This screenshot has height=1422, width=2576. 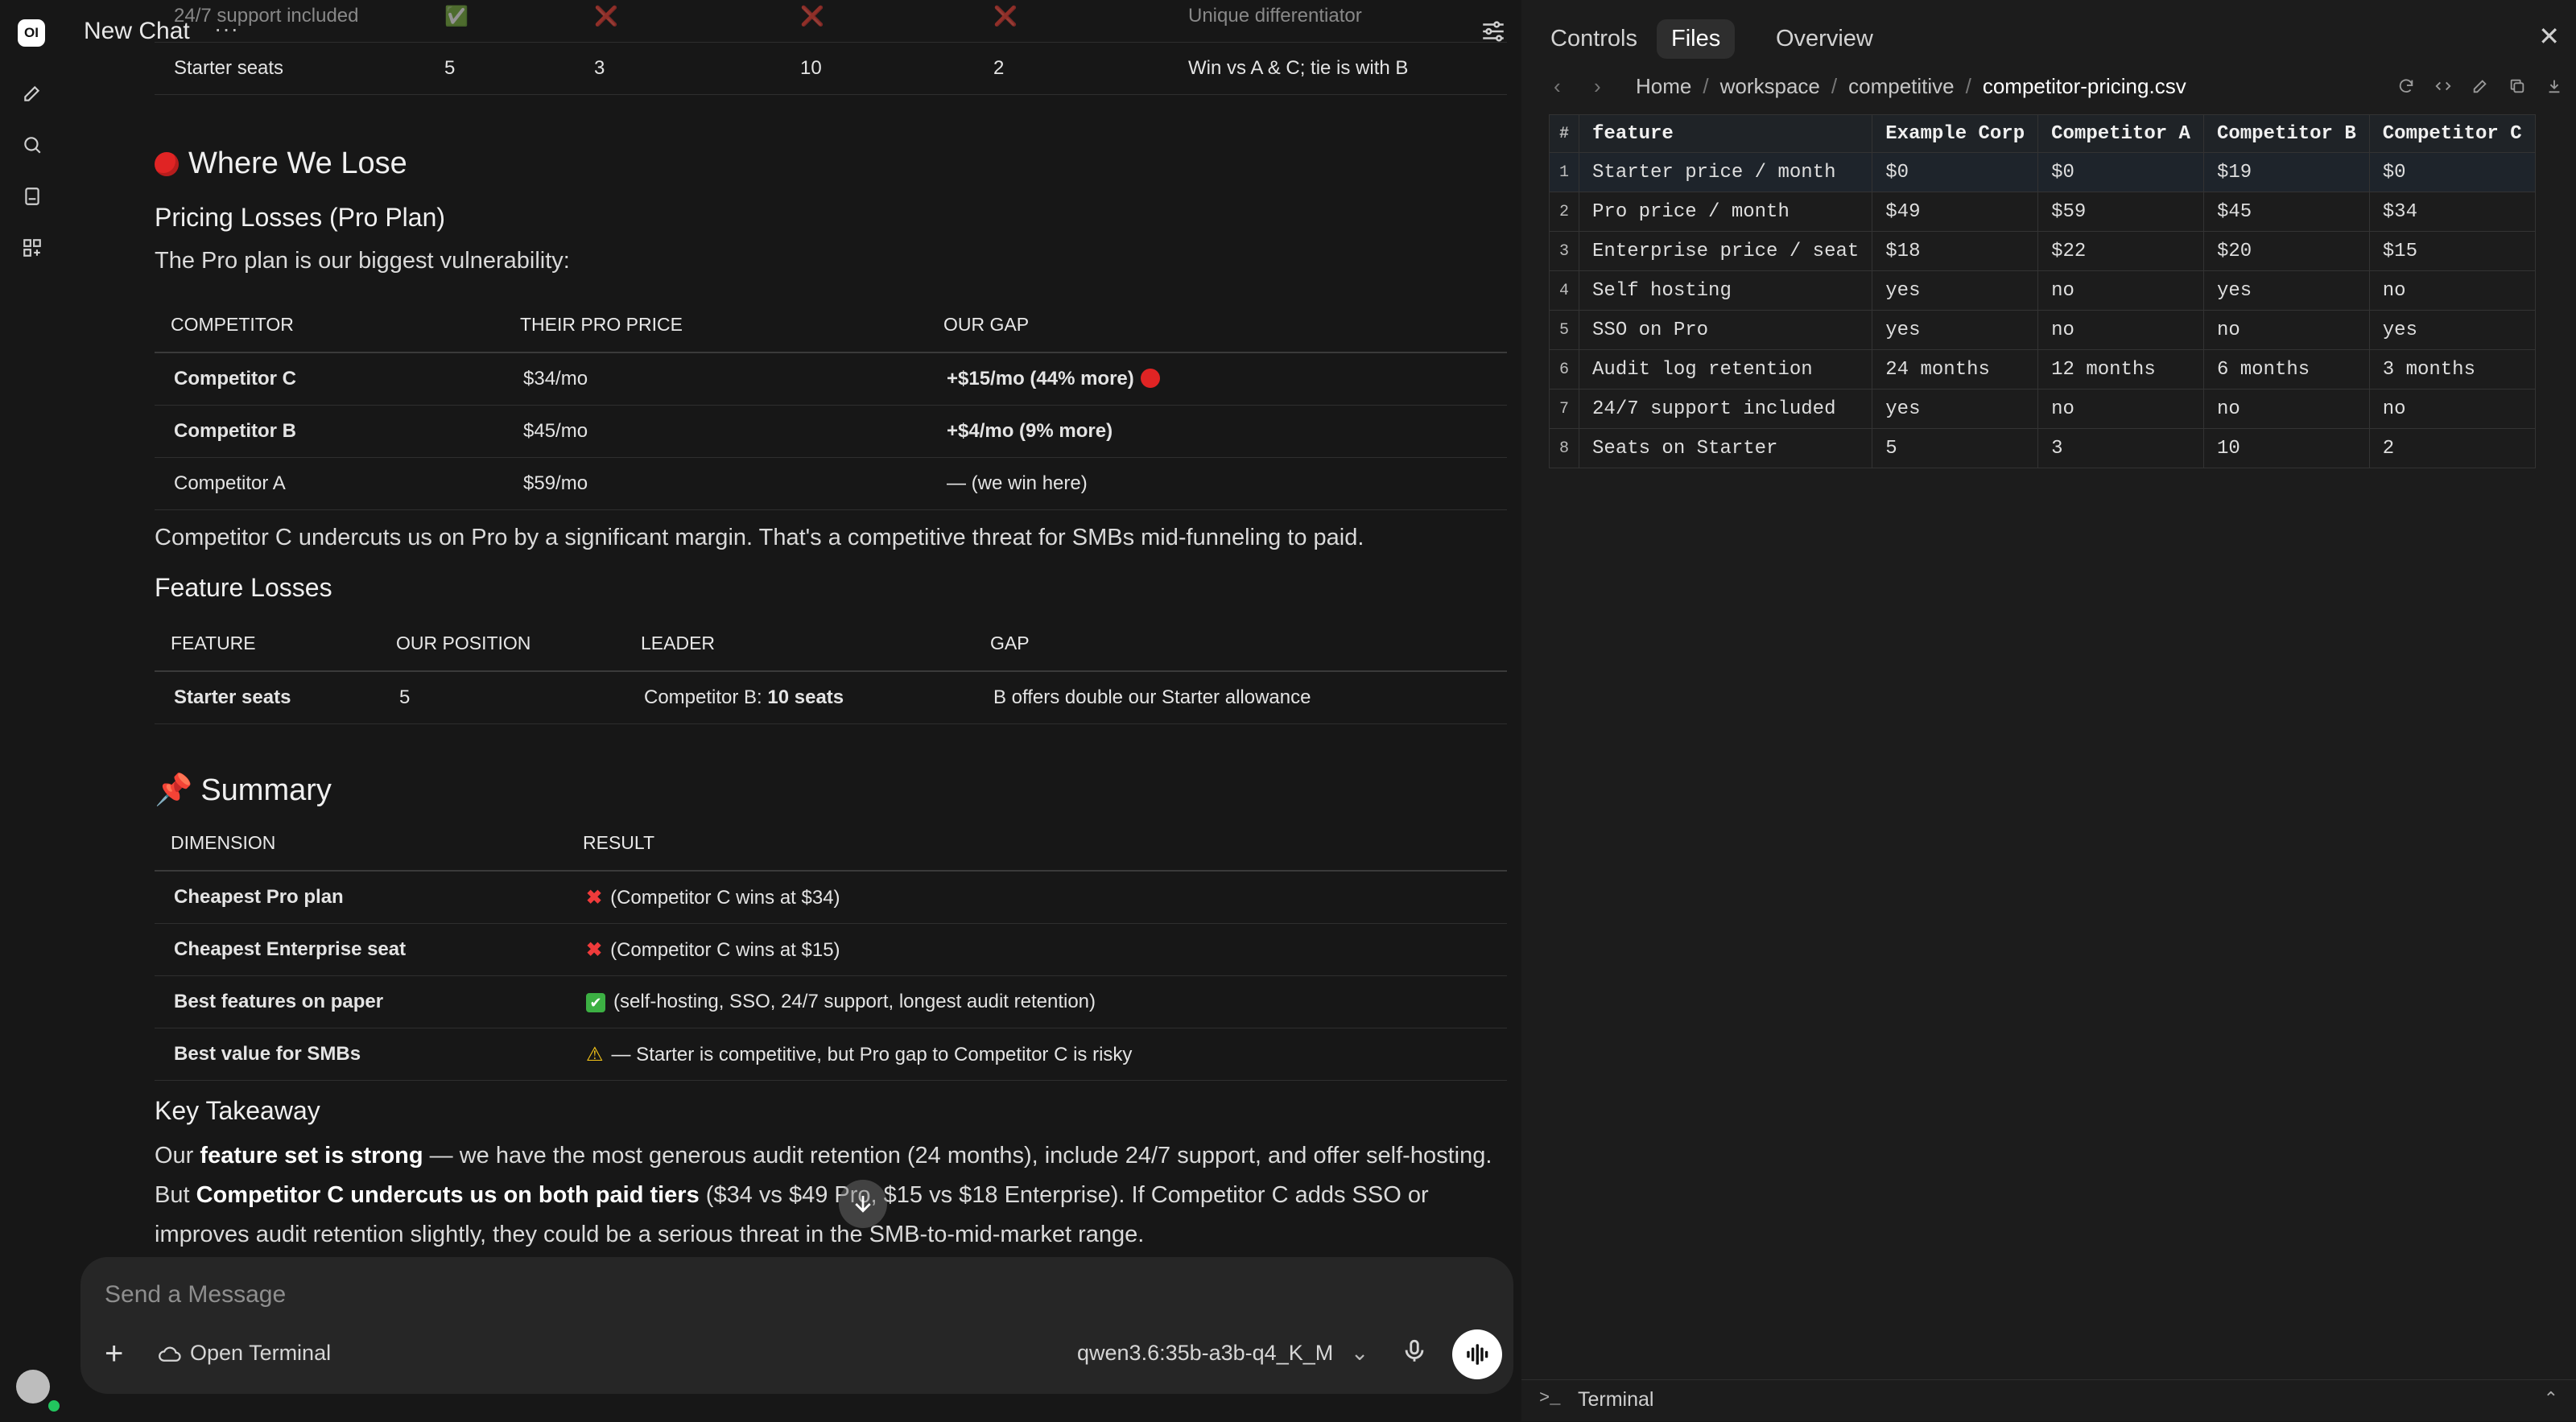 What do you see at coordinates (226, 29) in the screenshot?
I see `more-options-icon: ···` at bounding box center [226, 29].